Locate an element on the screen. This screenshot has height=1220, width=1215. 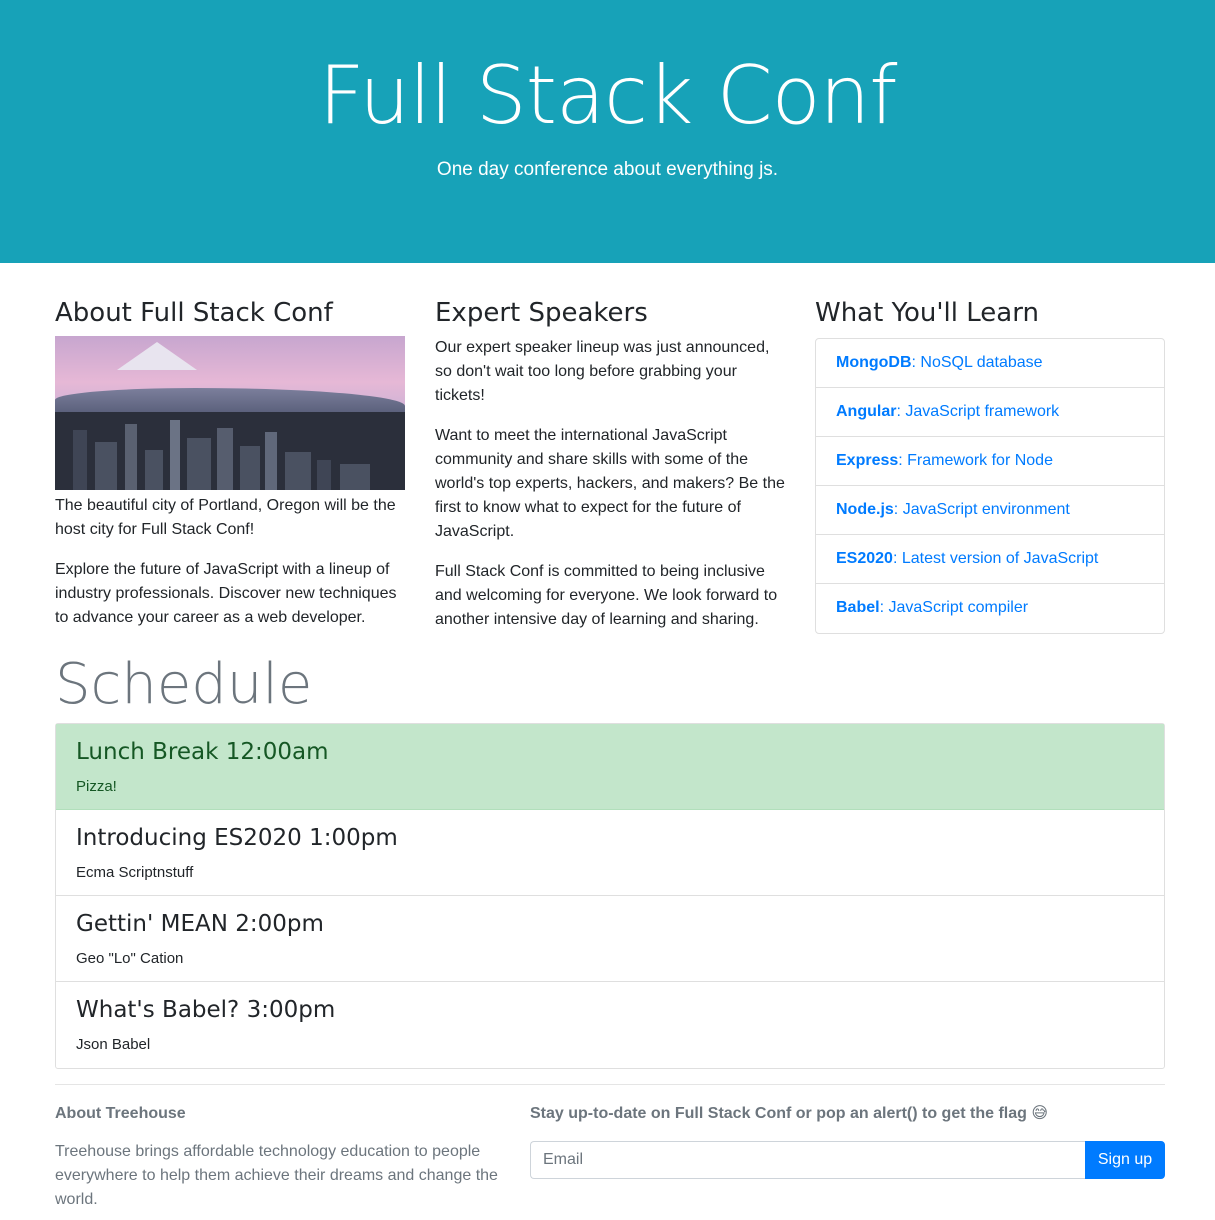
learn-item-desc: : NoSQL database is located at coordinates (977, 362).